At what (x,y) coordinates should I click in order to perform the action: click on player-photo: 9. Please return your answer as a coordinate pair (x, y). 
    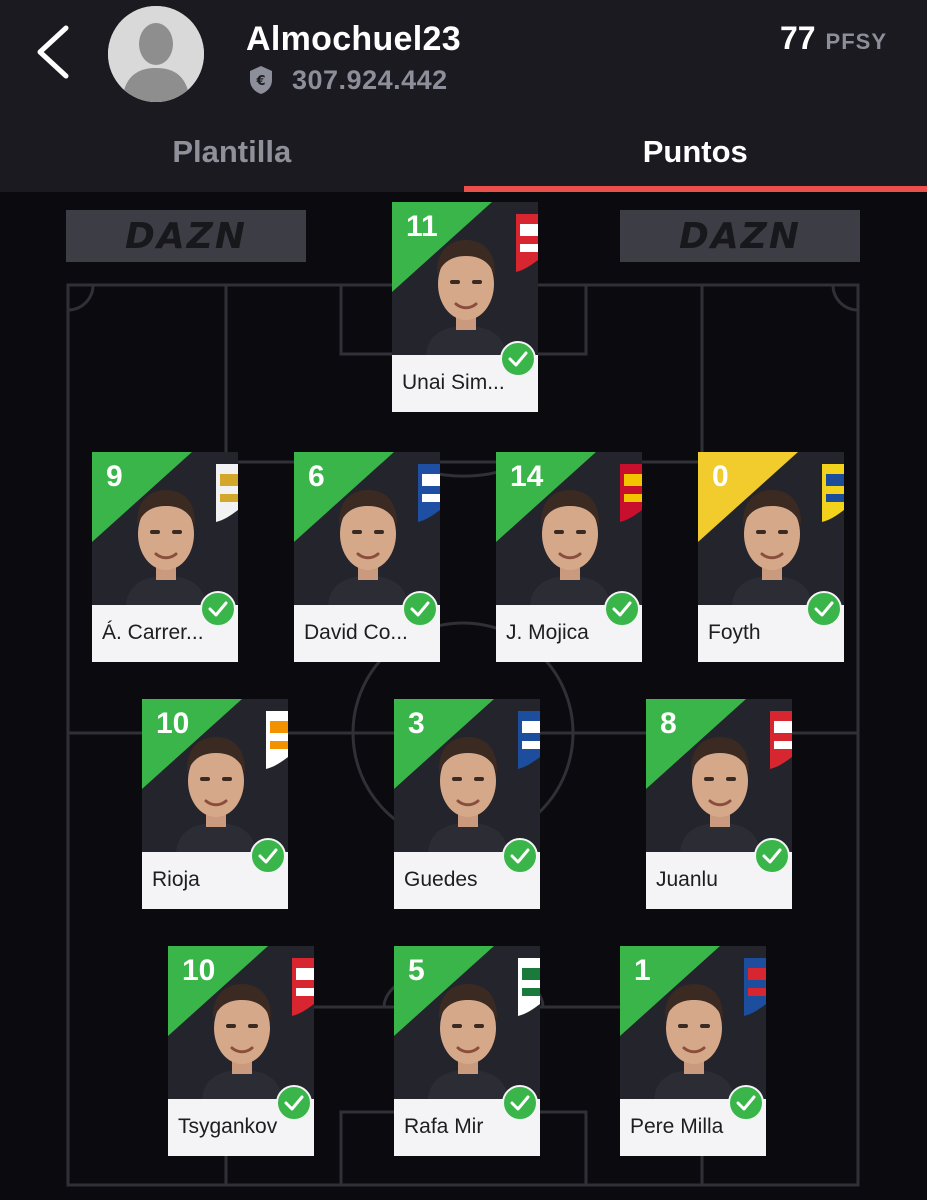
    Looking at the image, I should click on (165, 528).